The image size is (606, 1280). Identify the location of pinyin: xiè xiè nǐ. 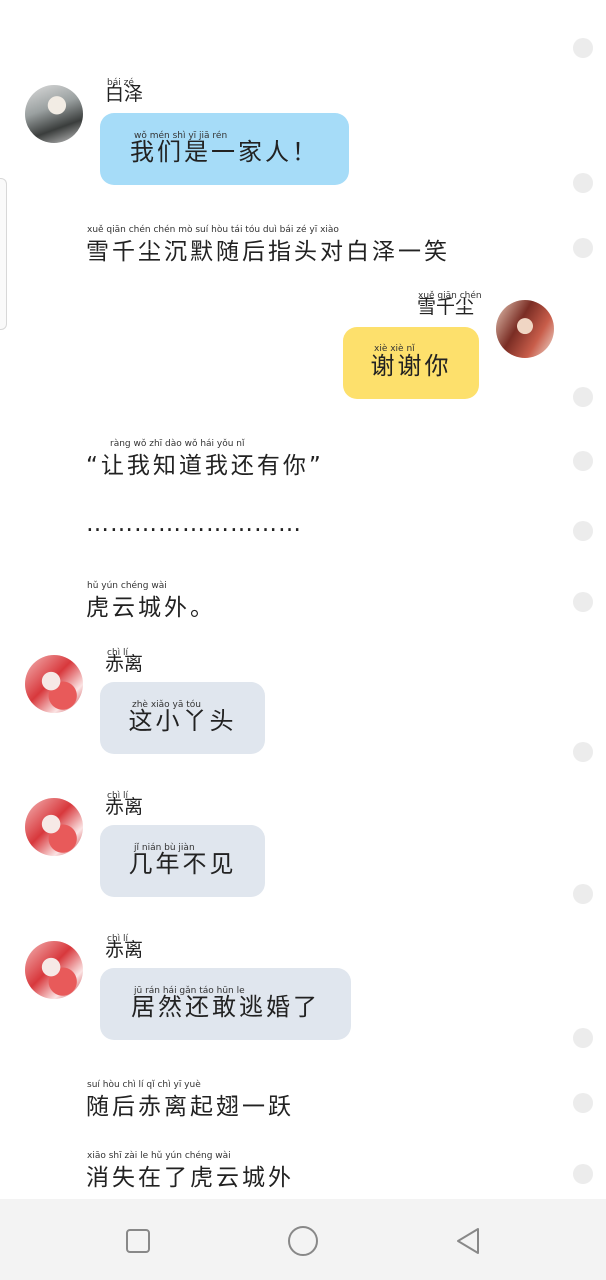
(394, 349).